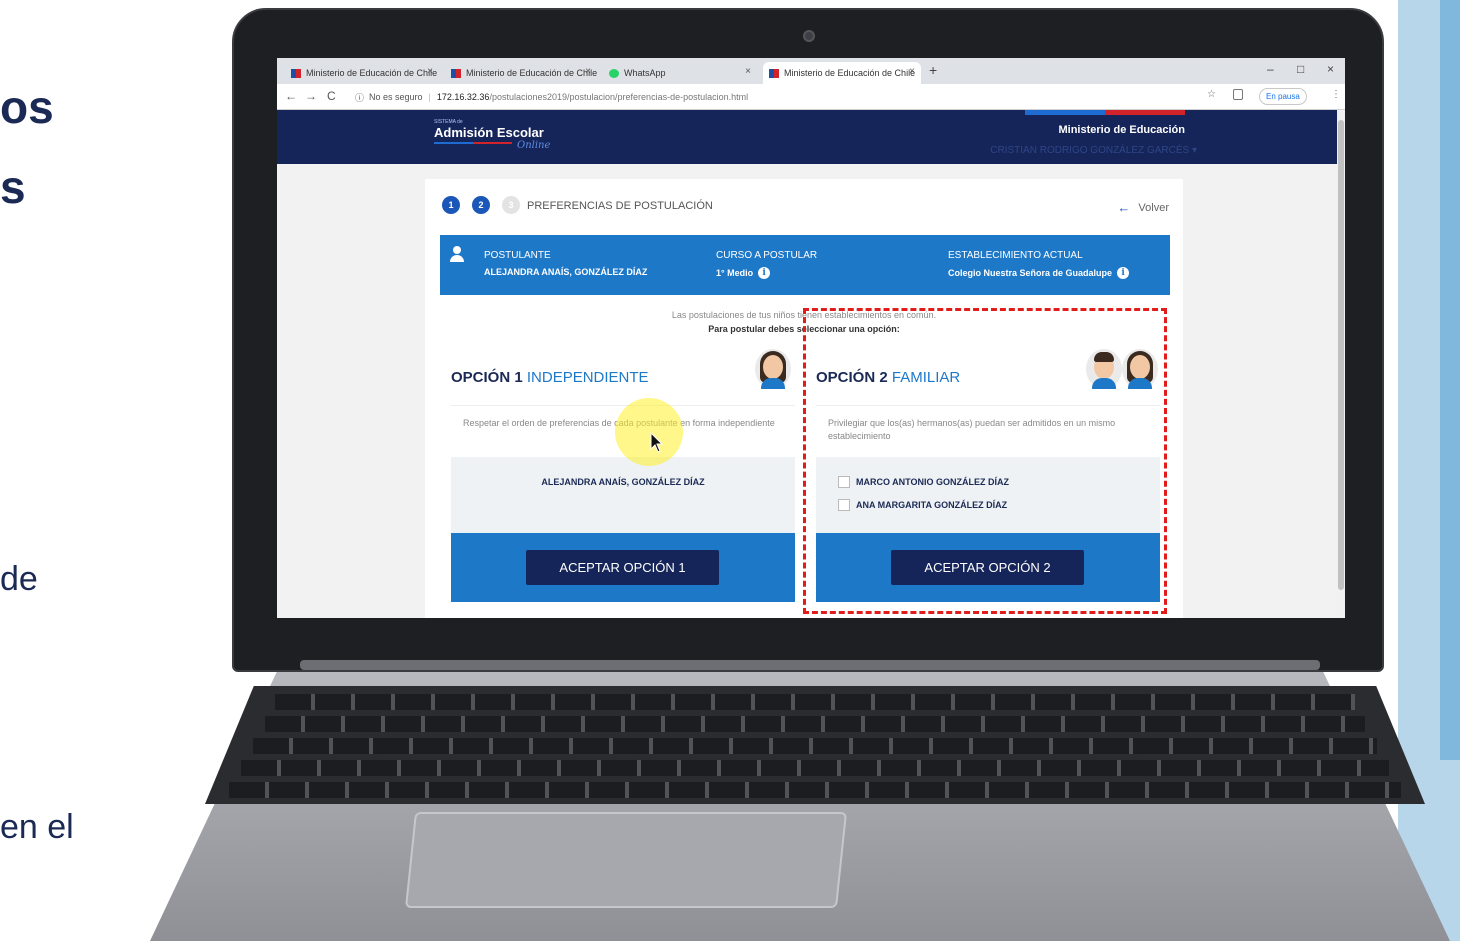 The height and width of the screenshot is (941, 1460). Describe the element at coordinates (809, 36) in the screenshot. I see `webcam-icon` at that location.